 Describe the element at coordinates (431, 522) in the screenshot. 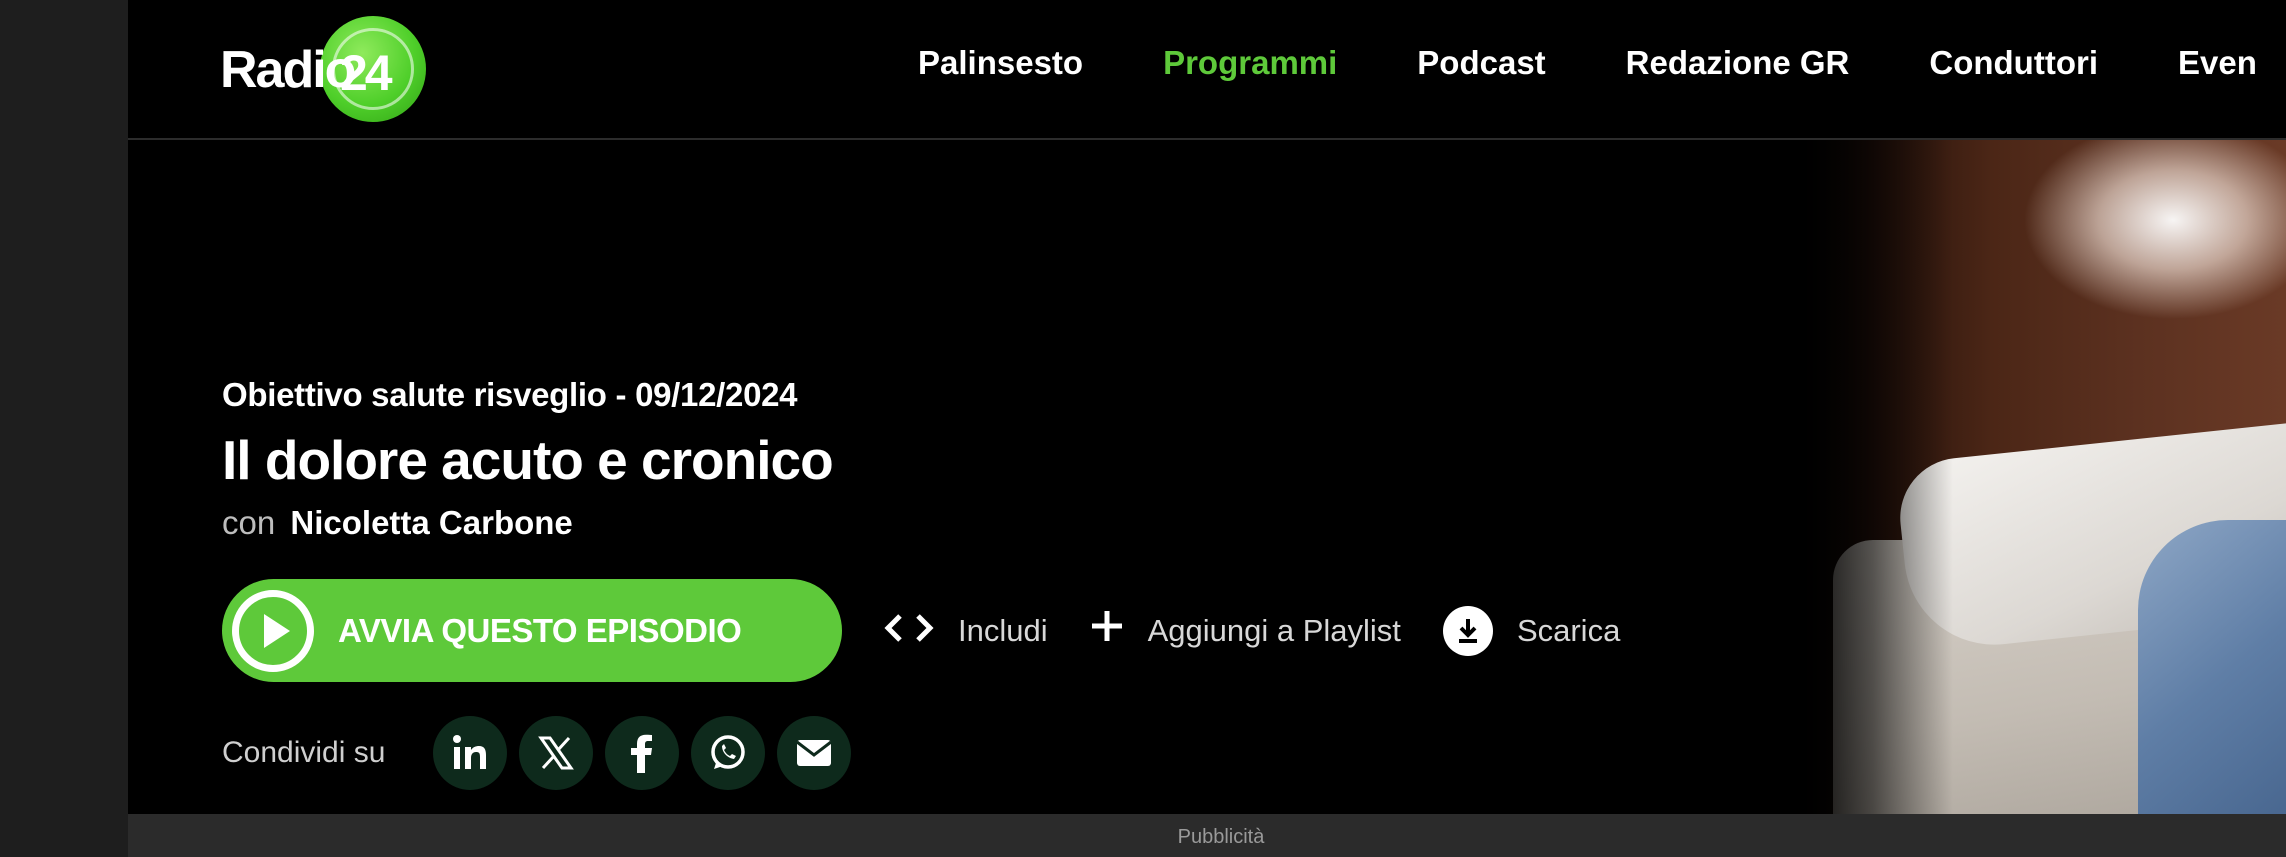

I see `host-name: Nicoletta Carbone` at that location.